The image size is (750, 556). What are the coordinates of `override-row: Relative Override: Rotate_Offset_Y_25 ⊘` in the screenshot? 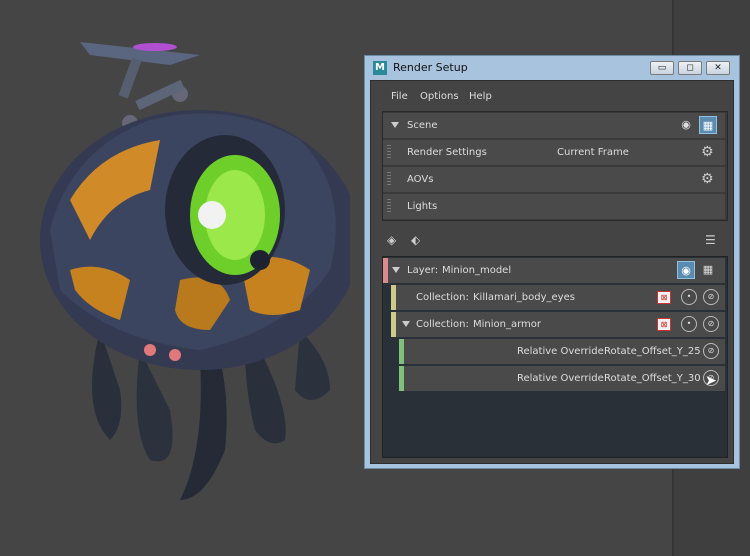 It's located at (562, 351).